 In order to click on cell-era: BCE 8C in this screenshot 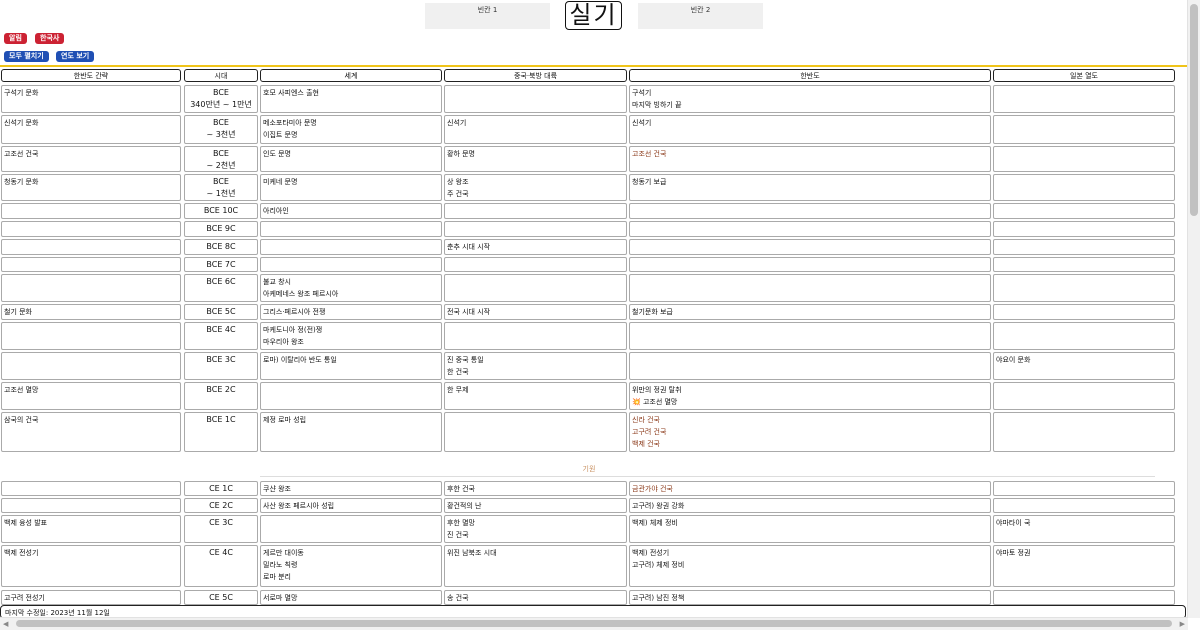, I will do `click(221, 247)`.